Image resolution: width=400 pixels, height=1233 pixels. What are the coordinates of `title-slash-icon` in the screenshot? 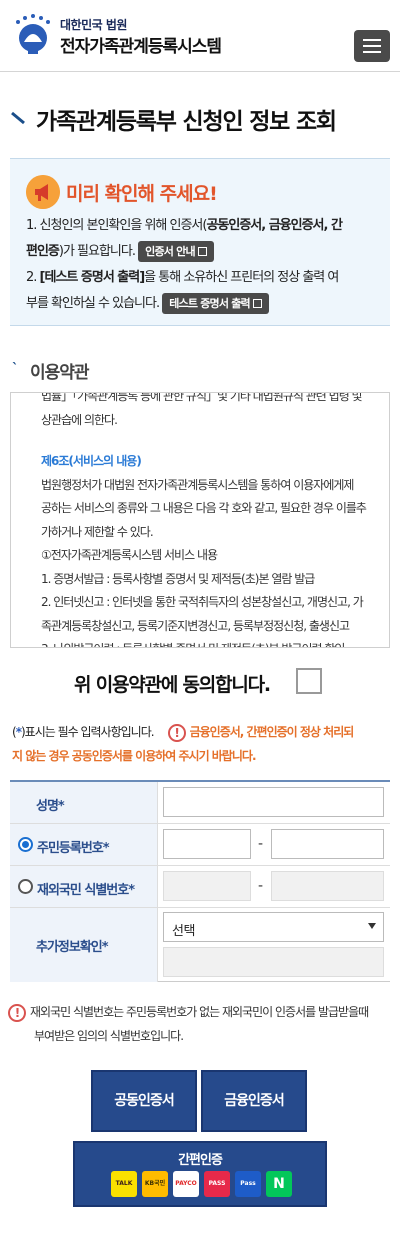 It's located at (18, 118).